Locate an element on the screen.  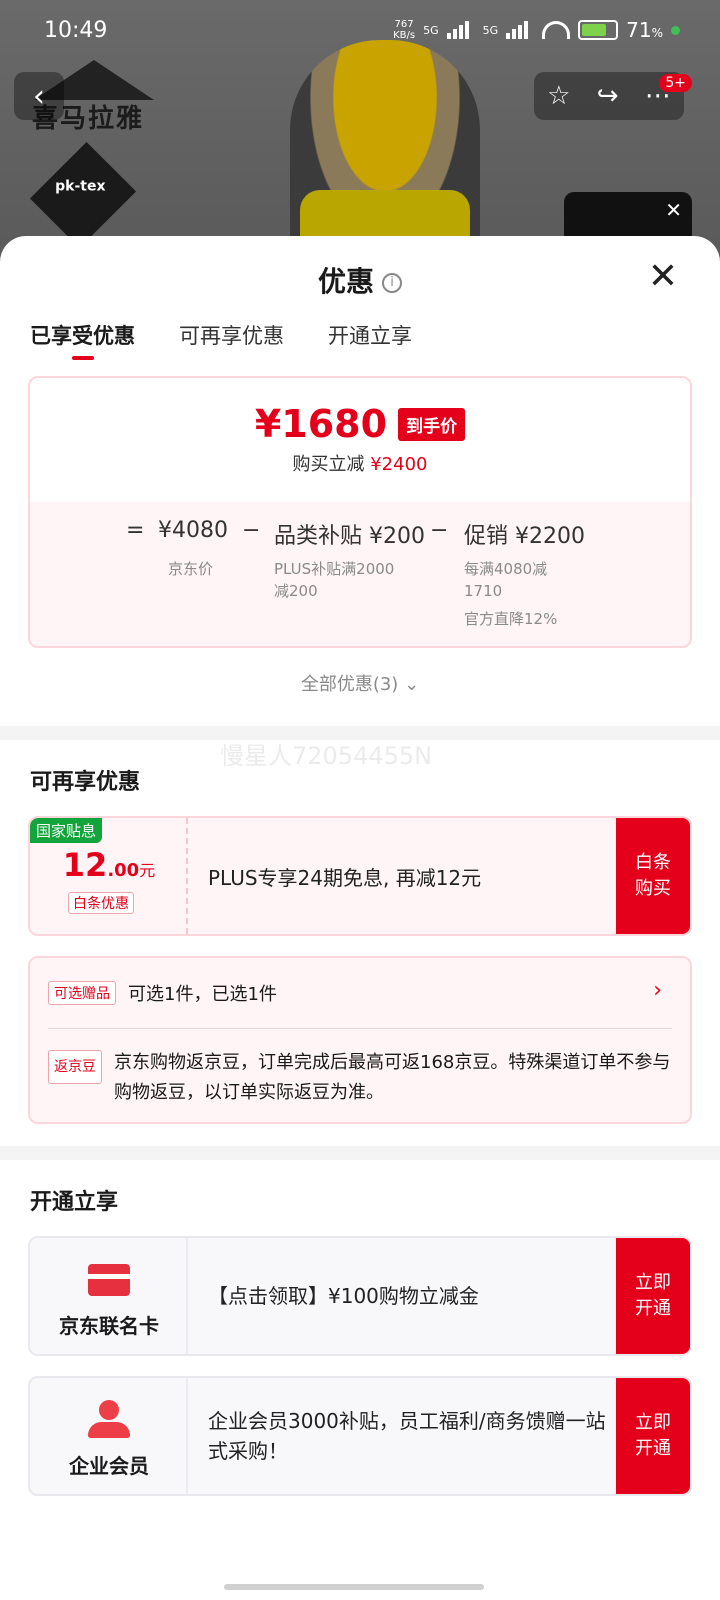
tab-enjoyed: 已享受优惠 is located at coordinates (82, 340).